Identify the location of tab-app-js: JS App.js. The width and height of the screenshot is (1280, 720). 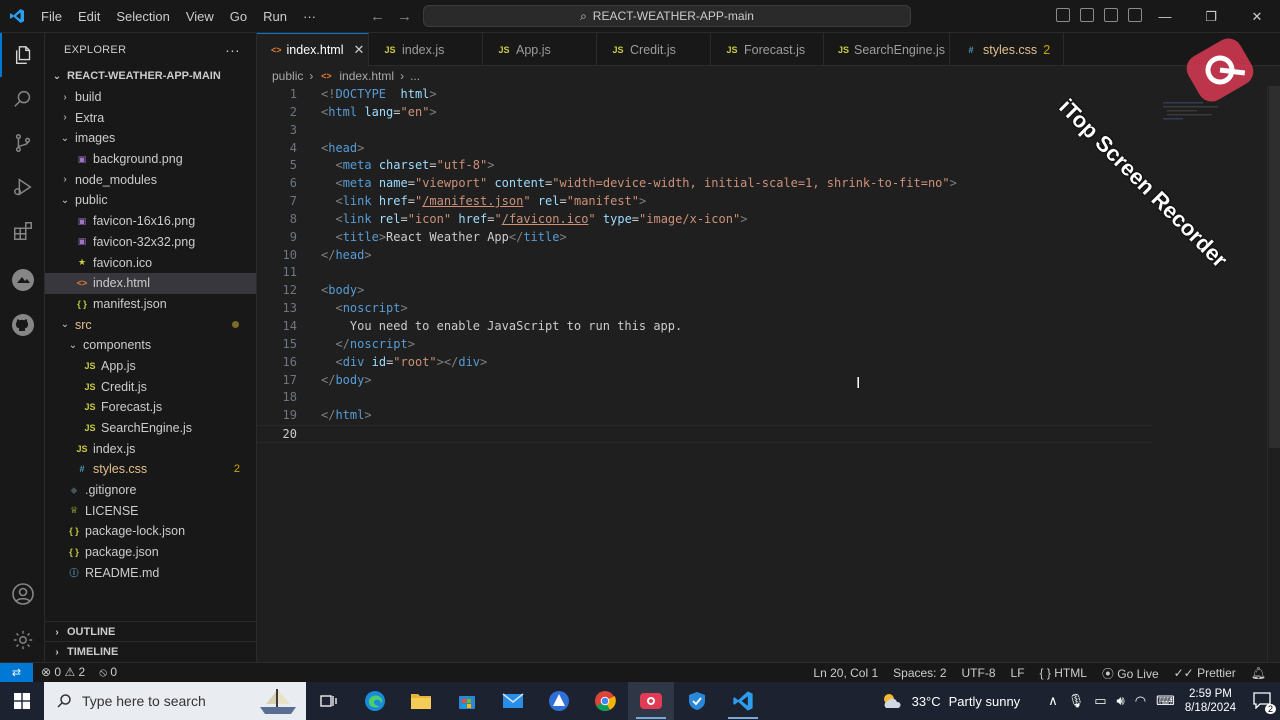
(540, 49).